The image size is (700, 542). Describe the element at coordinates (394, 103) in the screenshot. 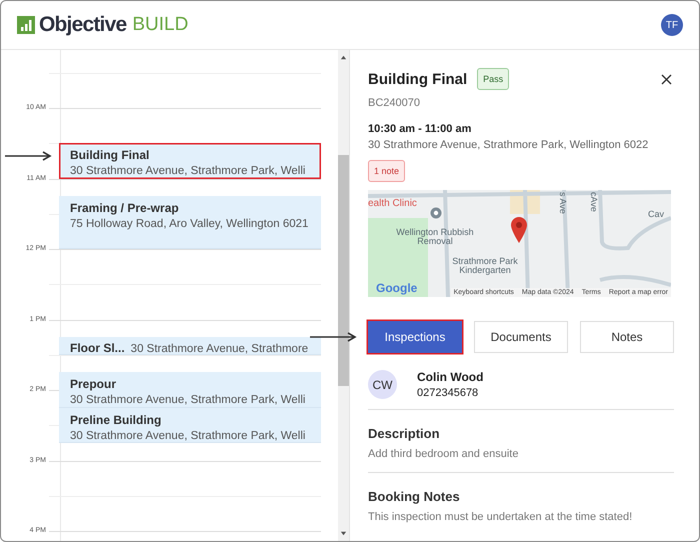

I see `reference-number: BC240070` at that location.